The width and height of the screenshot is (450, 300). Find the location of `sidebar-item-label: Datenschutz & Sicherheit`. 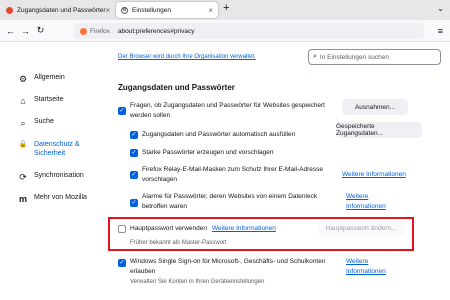

sidebar-item-label: Datenschutz & Sicherheit is located at coordinates (57, 149).